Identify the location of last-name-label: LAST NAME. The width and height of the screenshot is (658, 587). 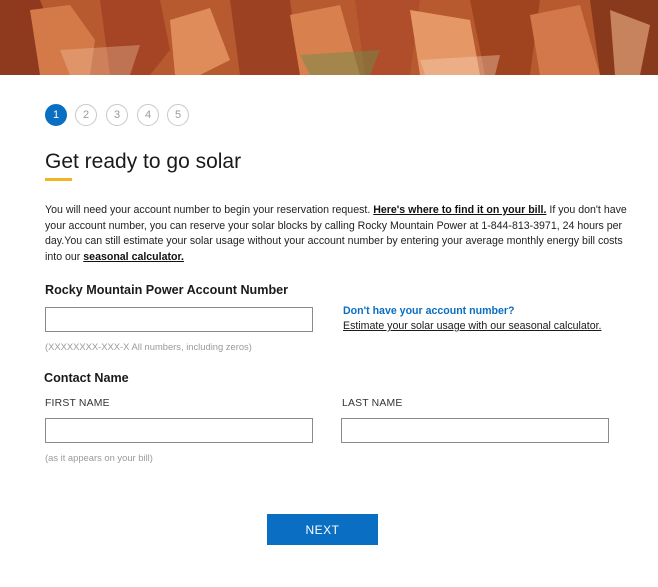
(372, 403).